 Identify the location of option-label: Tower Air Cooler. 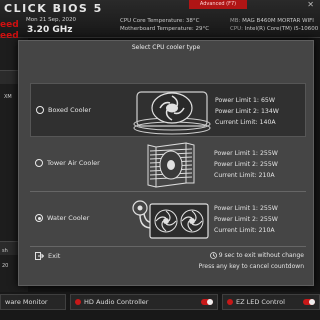
(73, 163).